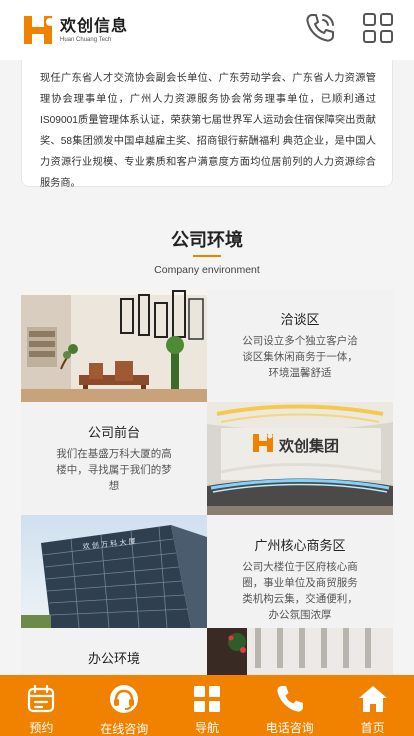 The height and width of the screenshot is (736, 414). I want to click on environment-title: 洽谈区, so click(300, 319).